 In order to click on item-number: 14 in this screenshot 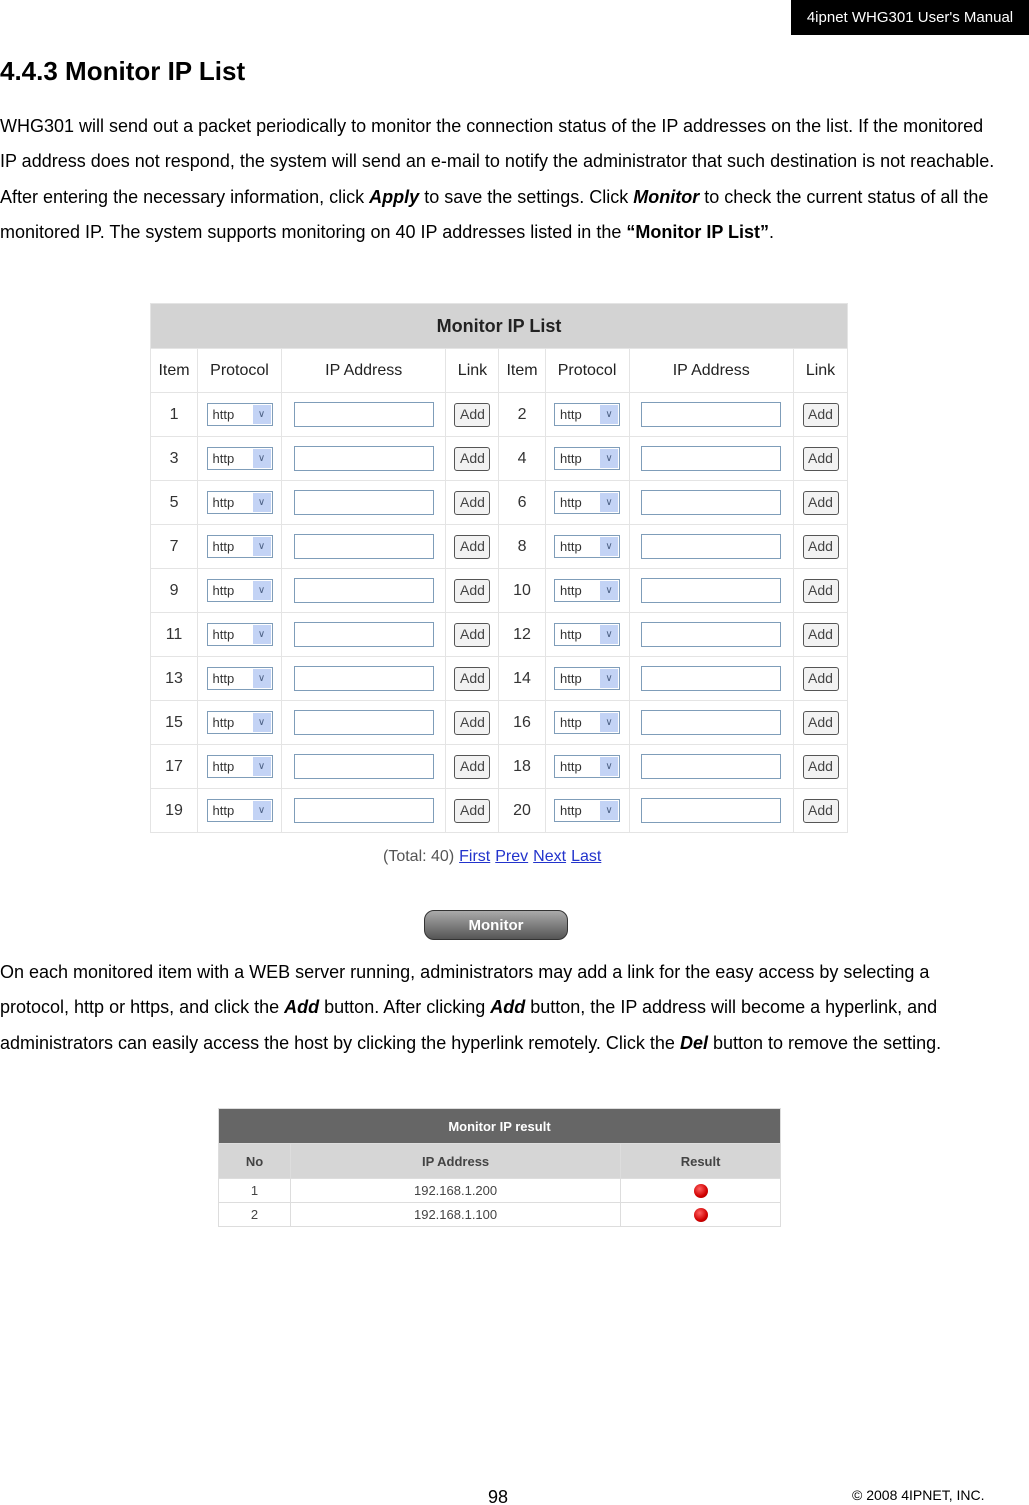, I will do `click(522, 678)`.